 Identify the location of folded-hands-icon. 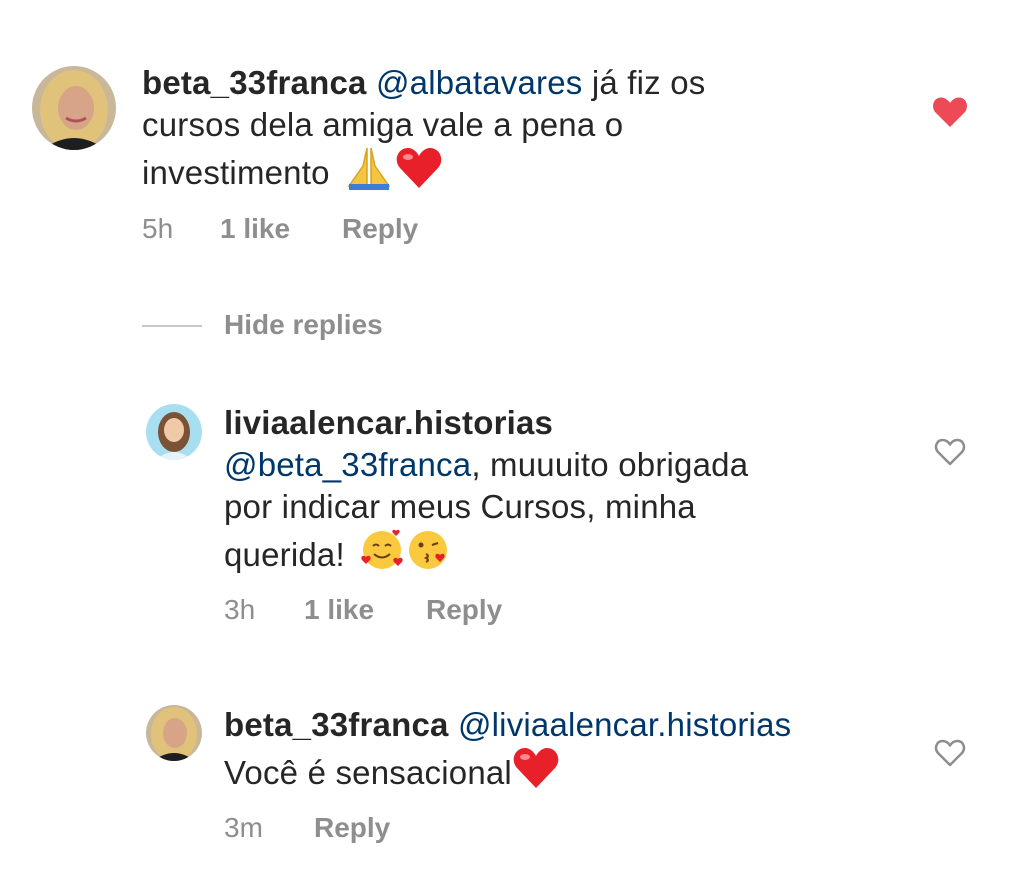
(369, 173).